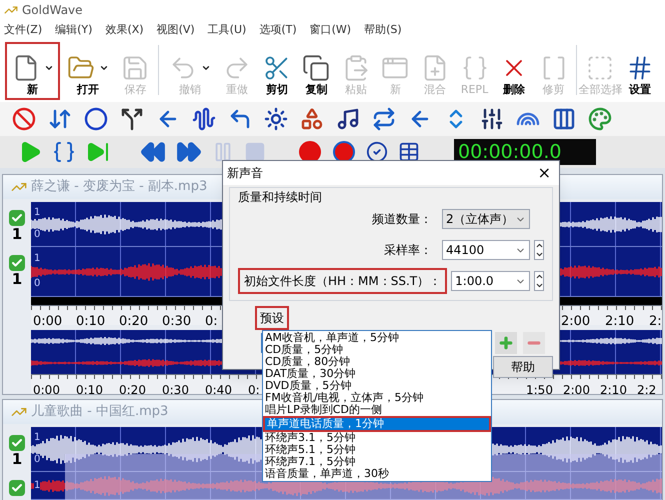  Describe the element at coordinates (655, 321) in the screenshot. I see `time-label: 2:` at that location.